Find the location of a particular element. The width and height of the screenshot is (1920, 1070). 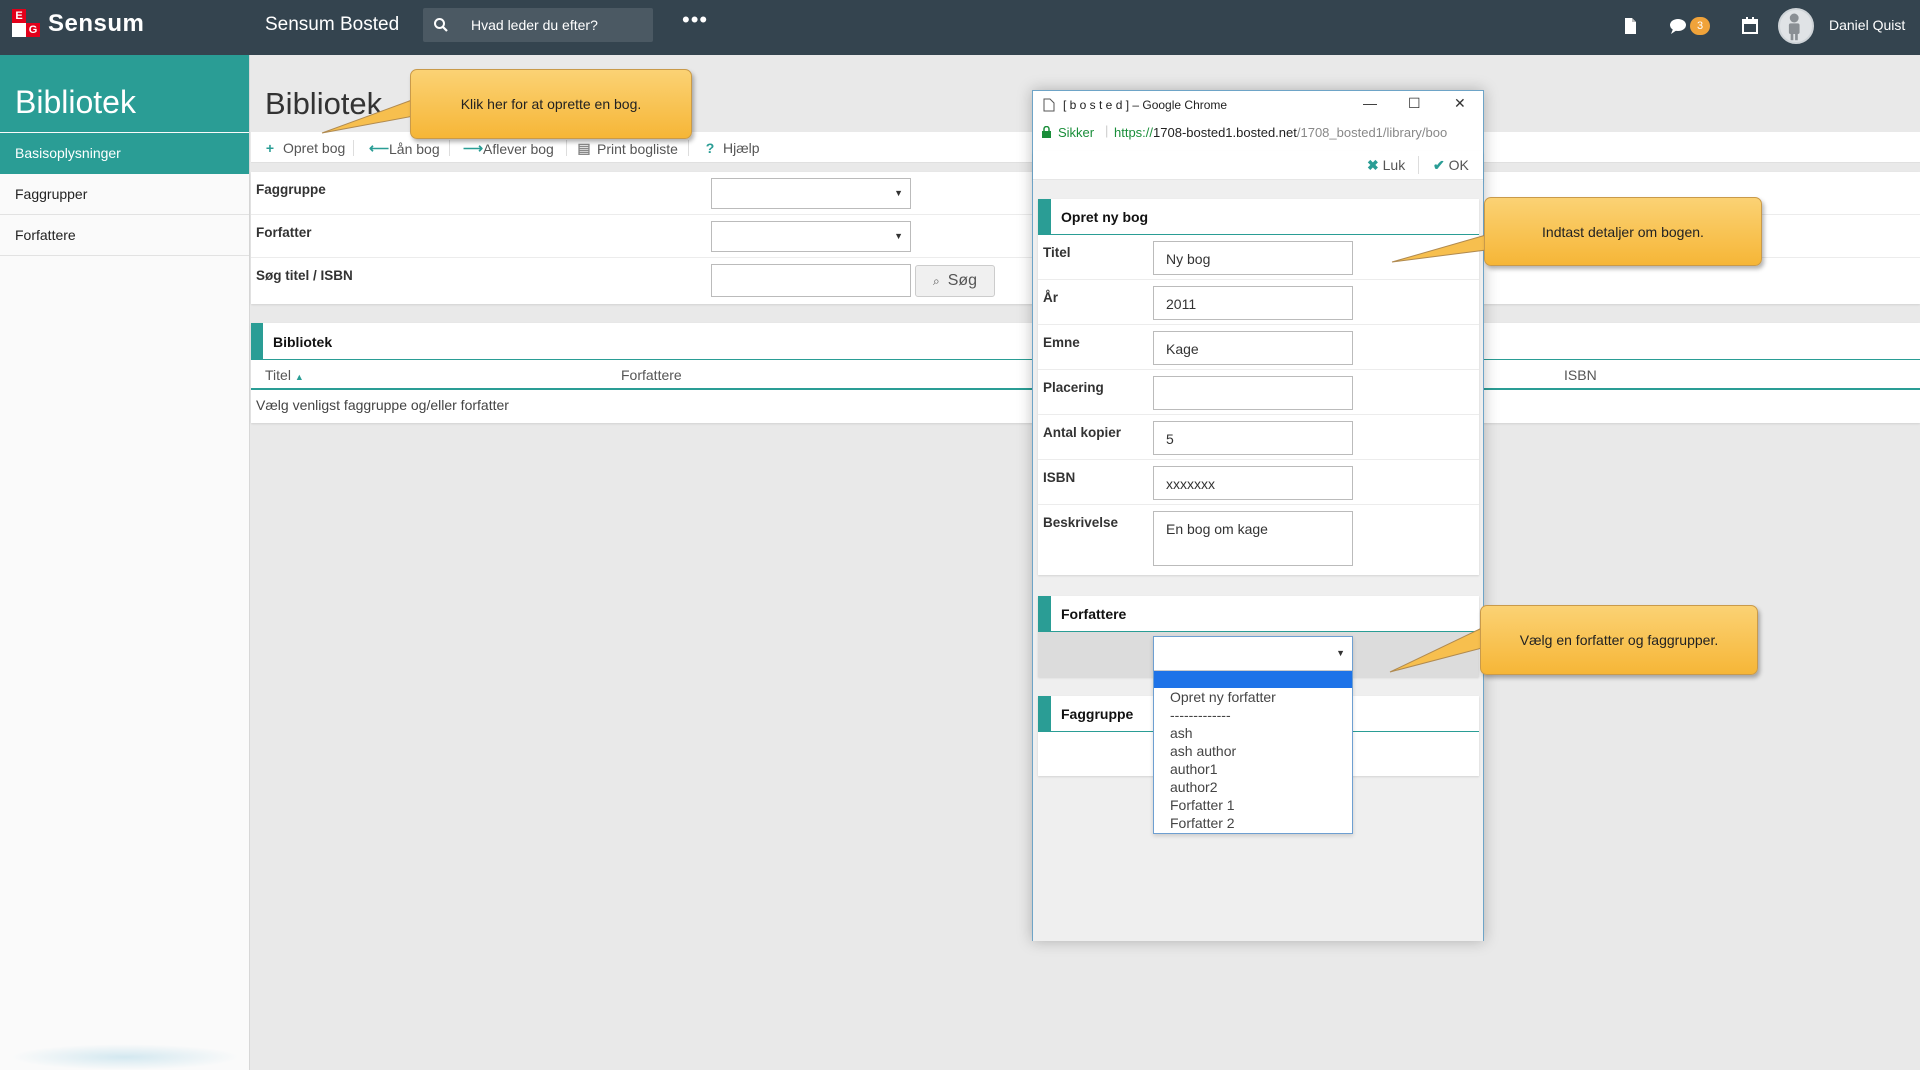

document-icon is located at coordinates (1630, 26).